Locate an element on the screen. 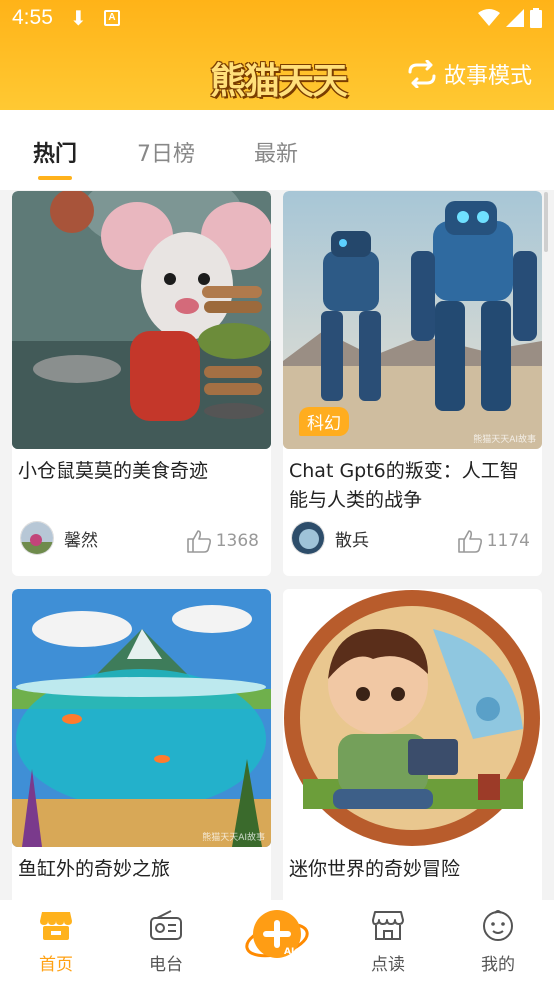 The width and height of the screenshot is (554, 984). story-title: 鱼缸外的奇妙之旅 is located at coordinates (94, 869).